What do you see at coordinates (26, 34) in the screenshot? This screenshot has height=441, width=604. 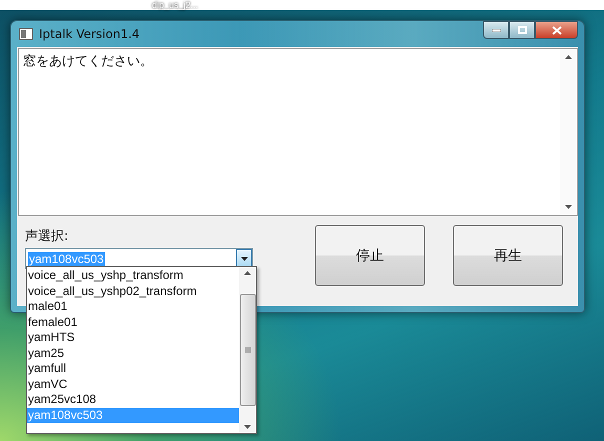 I see `window-icon` at bounding box center [26, 34].